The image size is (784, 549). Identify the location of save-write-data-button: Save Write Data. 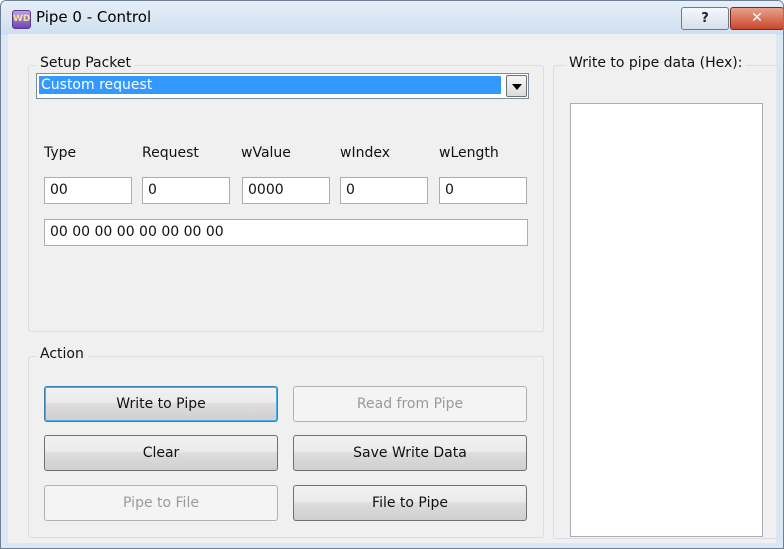
(410, 453).